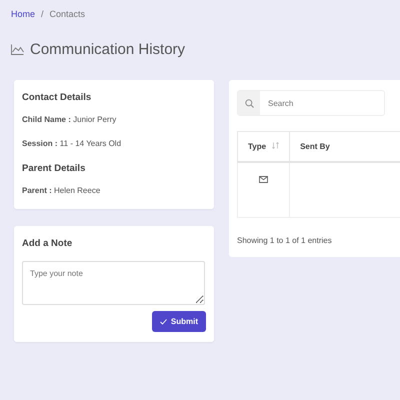 Image resolution: width=400 pixels, height=400 pixels. I want to click on entries-info: Showing 1 to 1 of 1 entries, so click(285, 240).